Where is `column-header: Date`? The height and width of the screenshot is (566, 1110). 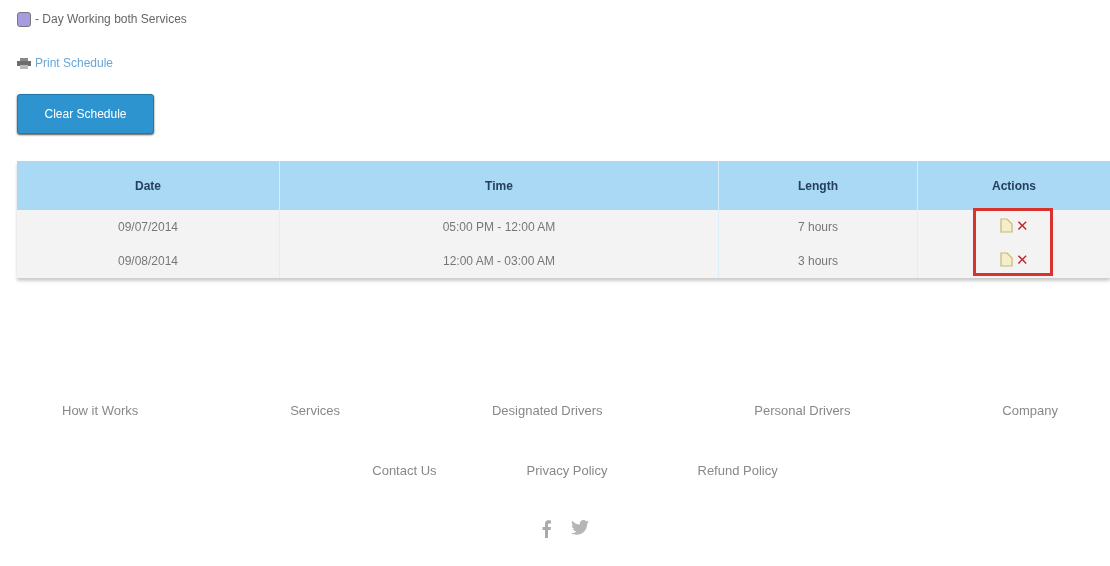 column-header: Date is located at coordinates (148, 185).